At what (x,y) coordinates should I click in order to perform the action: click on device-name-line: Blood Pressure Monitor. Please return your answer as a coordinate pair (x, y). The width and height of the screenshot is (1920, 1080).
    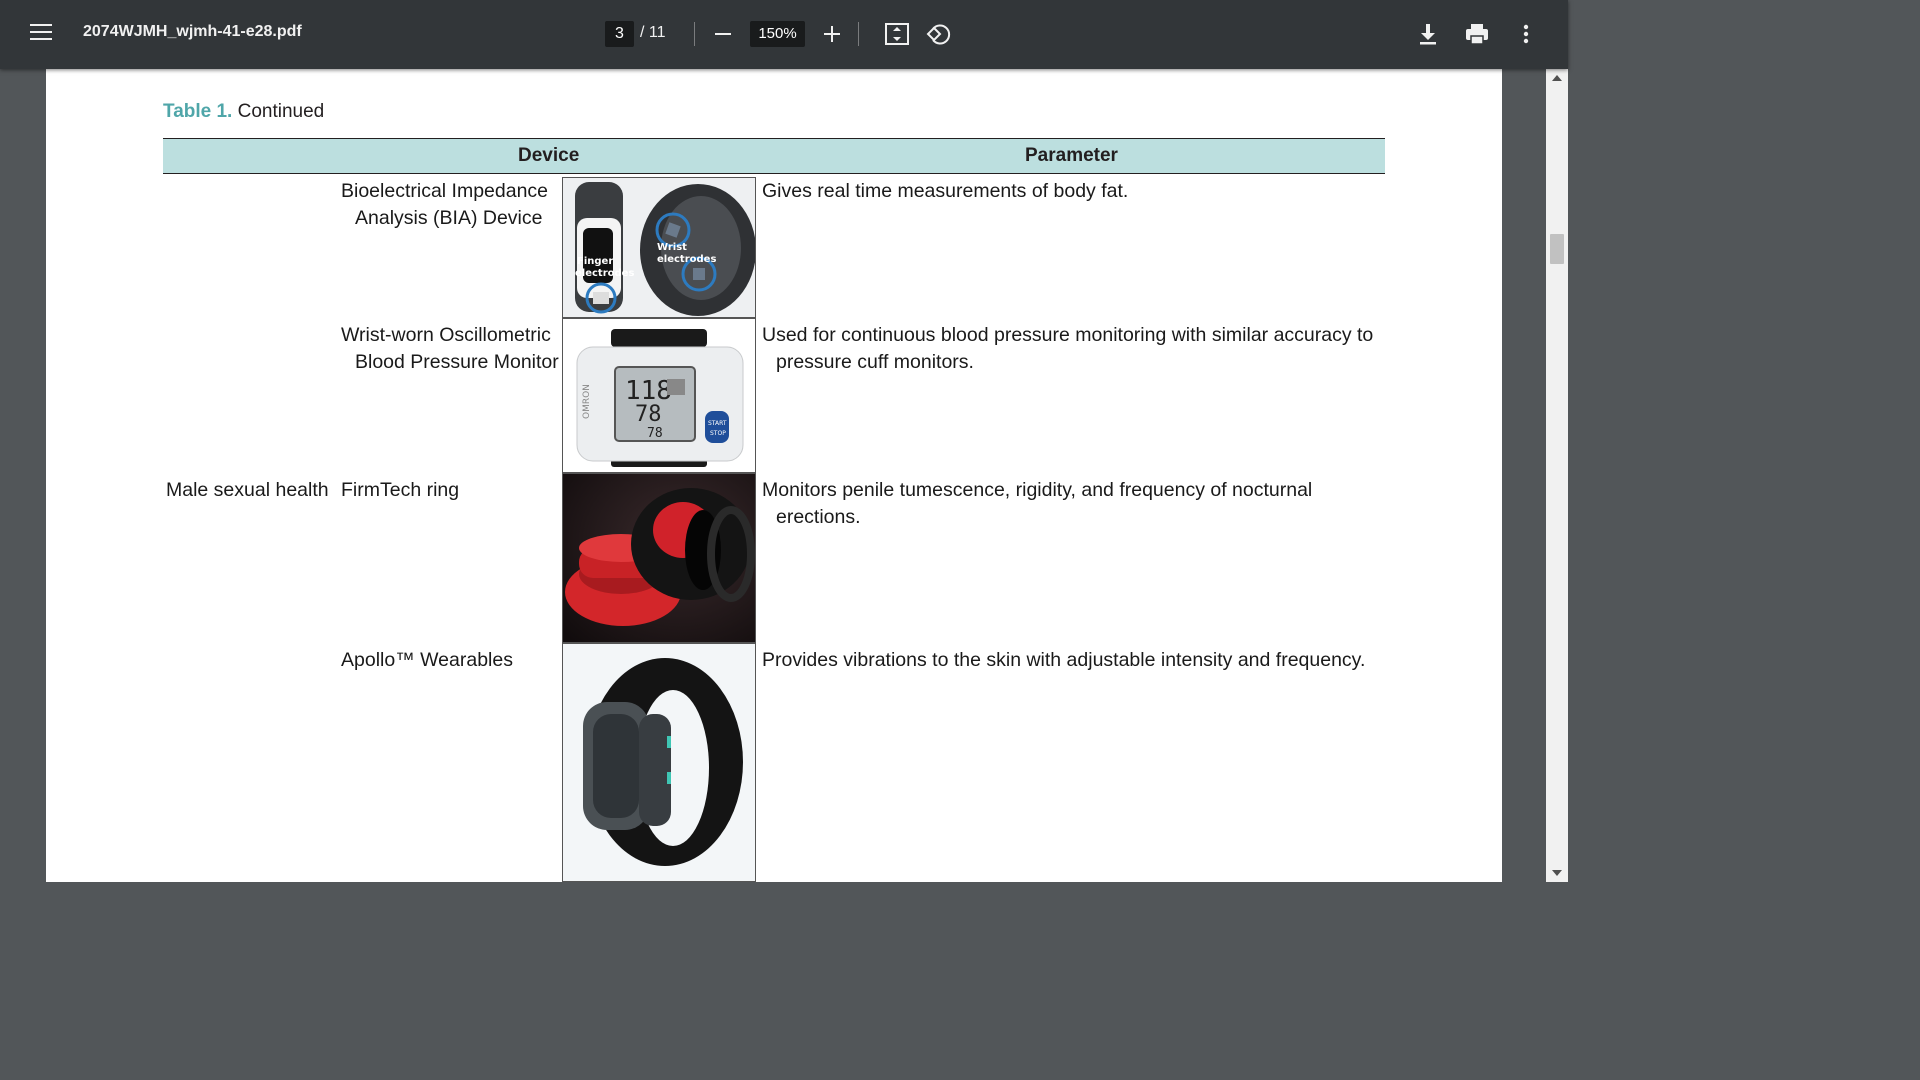
    Looking at the image, I should click on (457, 362).